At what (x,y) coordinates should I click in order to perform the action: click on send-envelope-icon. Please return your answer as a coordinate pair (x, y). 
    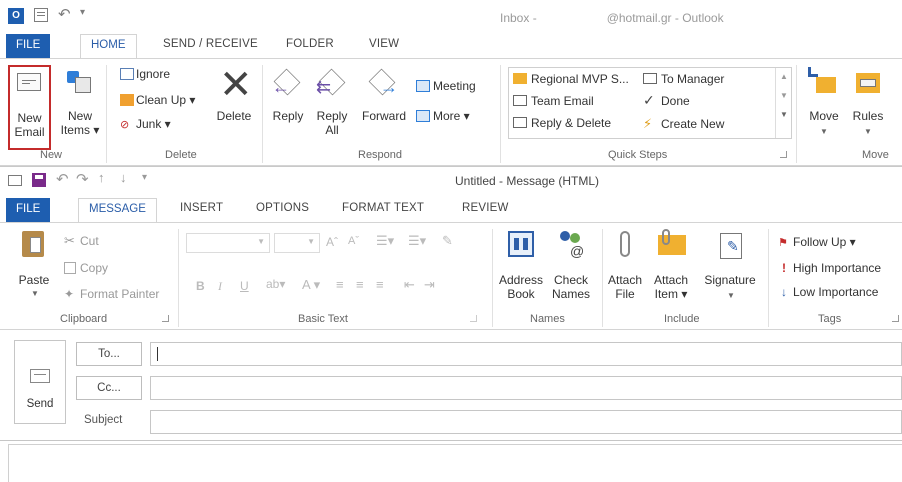
    Looking at the image, I should click on (40, 376).